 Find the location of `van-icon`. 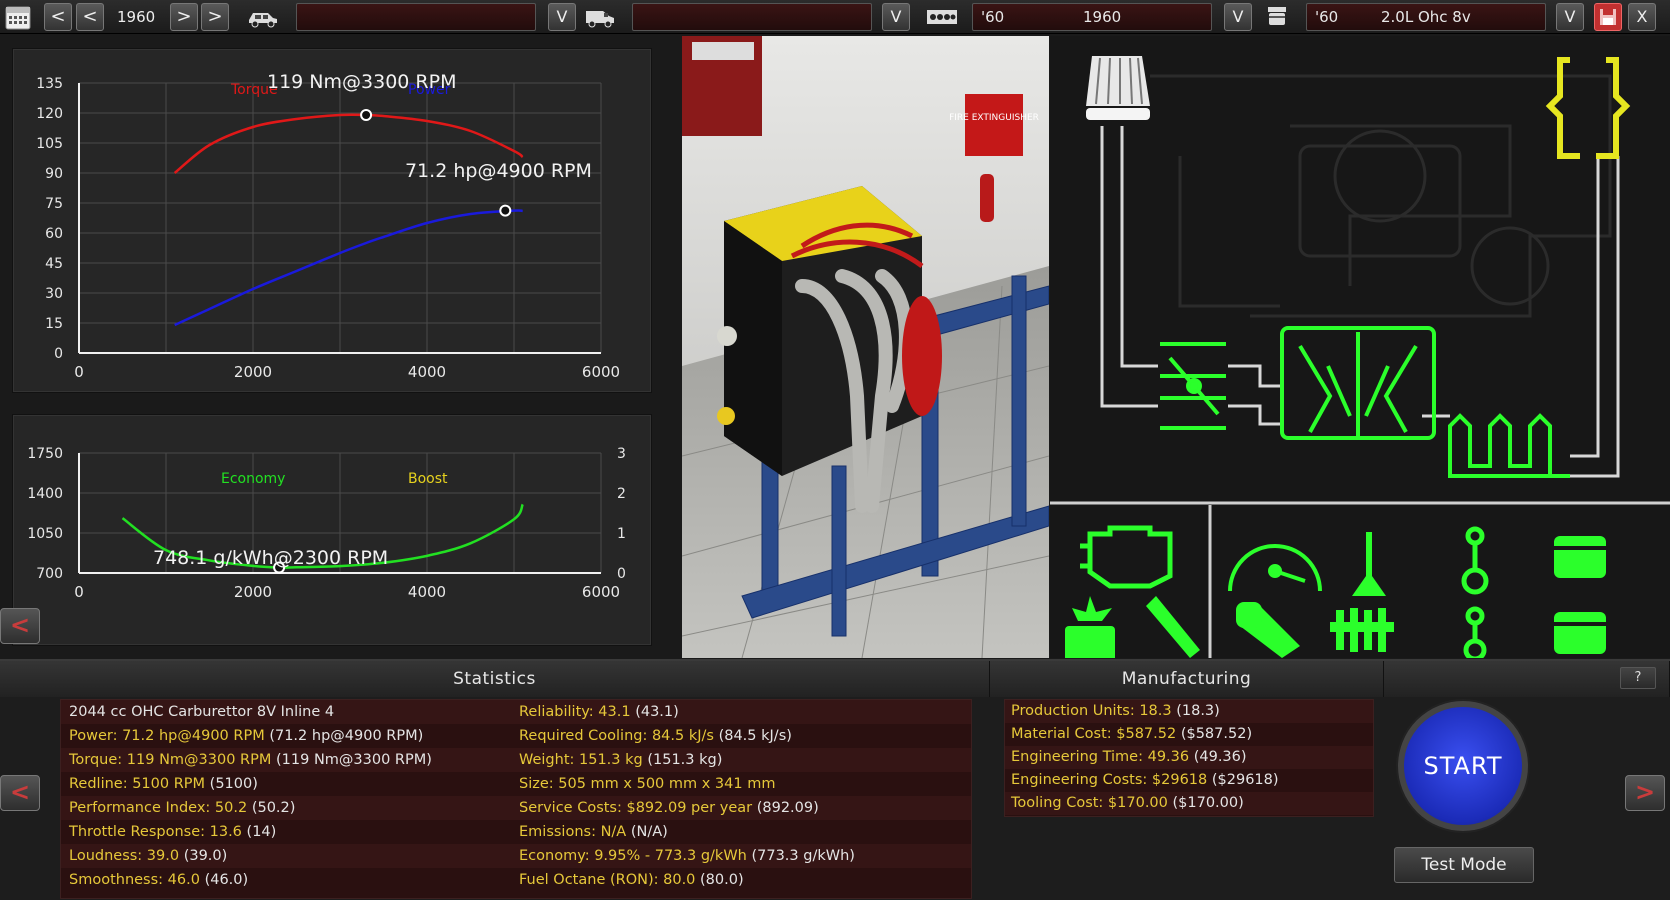

van-icon is located at coordinates (600, 19).